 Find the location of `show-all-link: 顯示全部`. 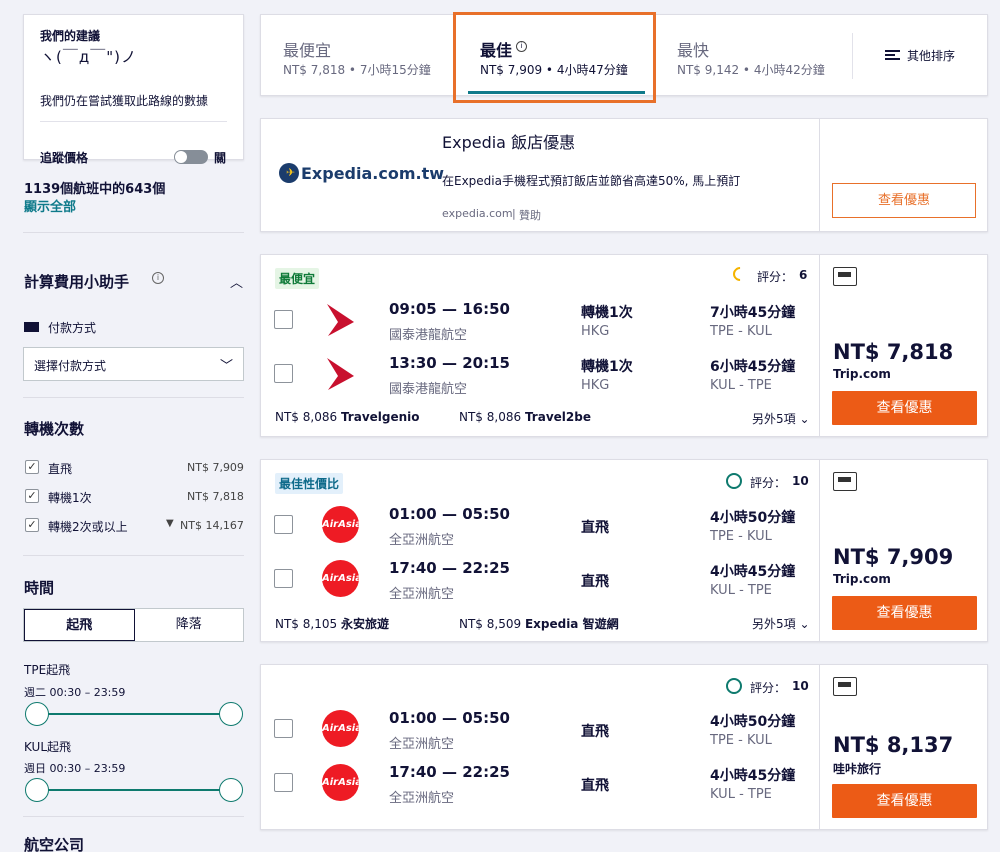

show-all-link: 顯示全部 is located at coordinates (50, 205).